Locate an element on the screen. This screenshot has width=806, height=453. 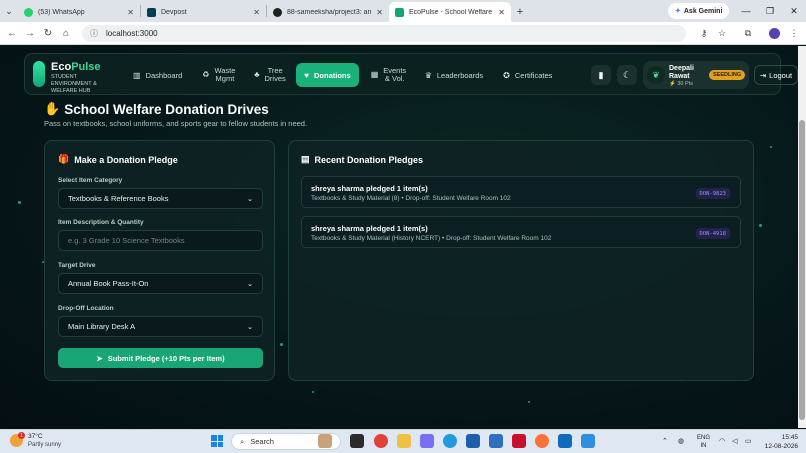
browser-toolbar: ← → ↻ ⌂ ⓘ localhost:3000 ⚷ ☆ ⧉ ⋮ is located at coordinates (403, 33).